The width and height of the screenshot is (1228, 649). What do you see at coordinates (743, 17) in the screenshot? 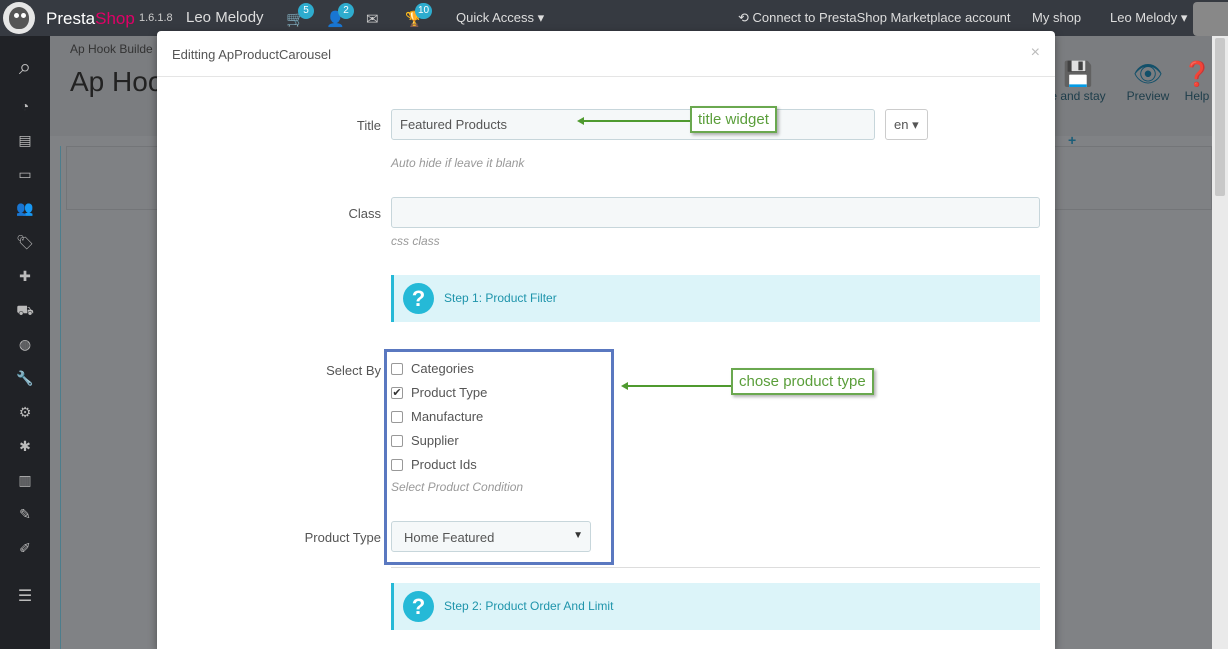
I see `connect-icon: ⟲` at bounding box center [743, 17].